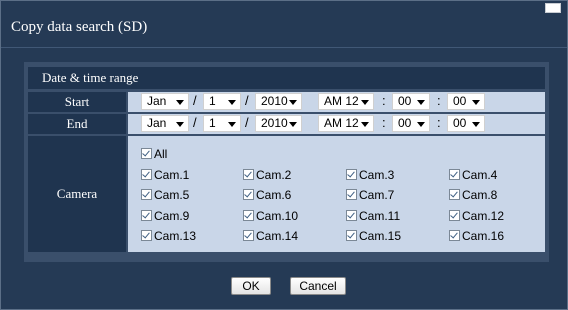 The width and height of the screenshot is (568, 310). I want to click on camera-checkbox-16: Cam.16, so click(476, 236).